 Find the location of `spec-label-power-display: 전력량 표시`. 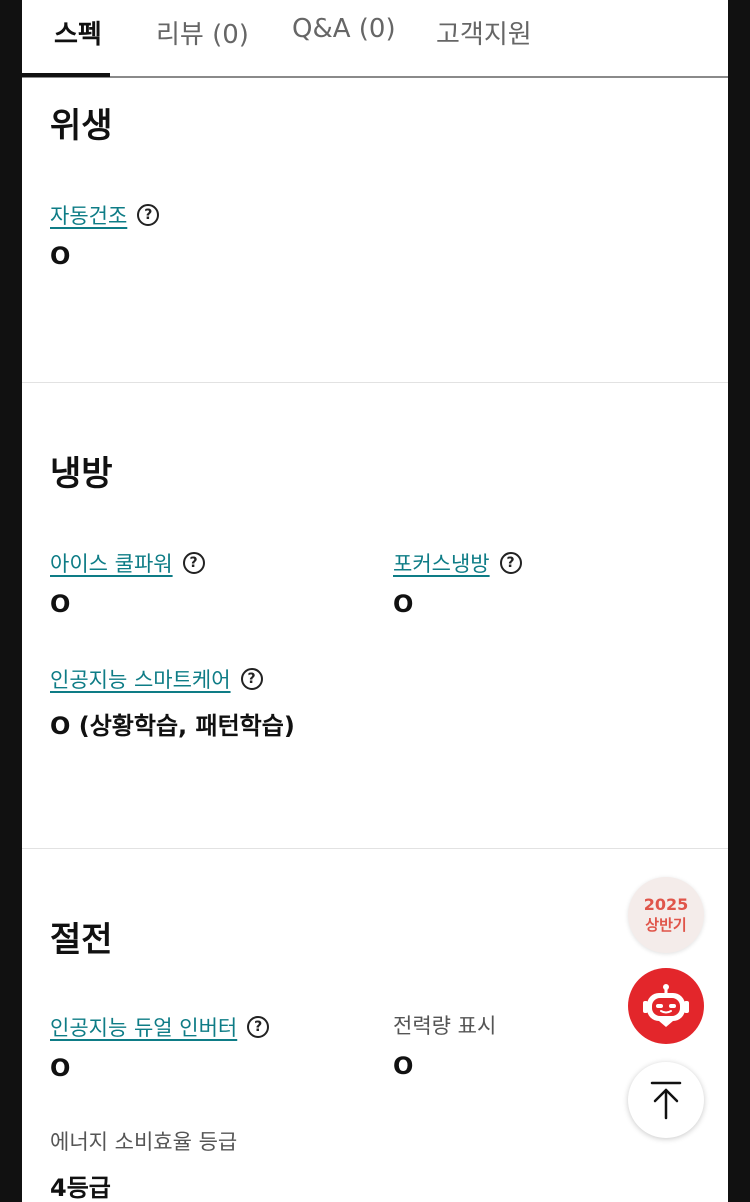

spec-label-power-display: 전력량 표시 is located at coordinates (445, 1026).